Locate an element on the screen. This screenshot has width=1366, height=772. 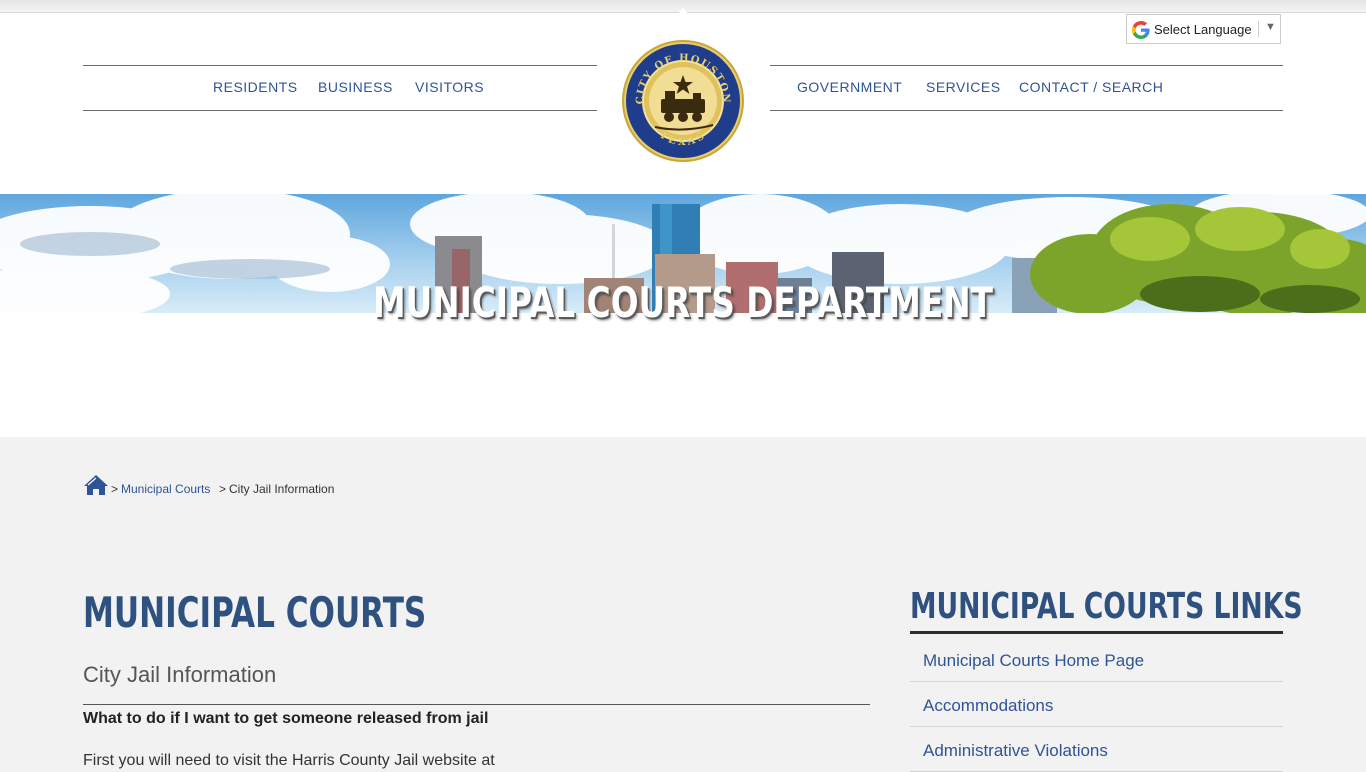
sidebar-heading-rule is located at coordinates (1096, 632).